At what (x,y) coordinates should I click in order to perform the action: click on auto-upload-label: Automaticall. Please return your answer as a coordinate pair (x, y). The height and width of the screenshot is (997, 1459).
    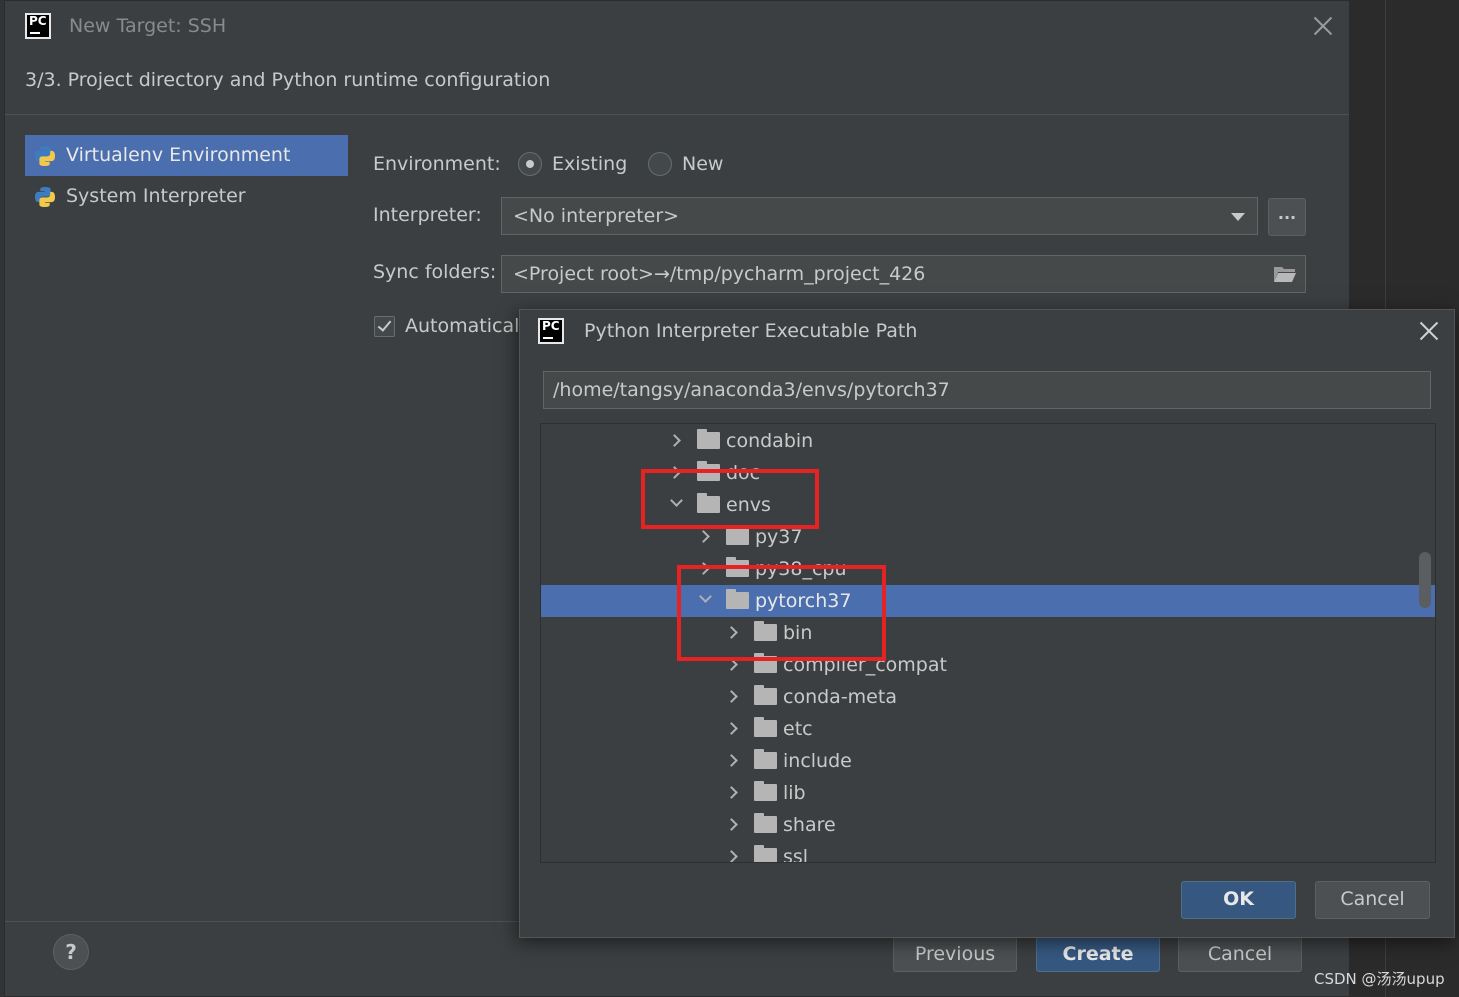
    Looking at the image, I should click on (465, 326).